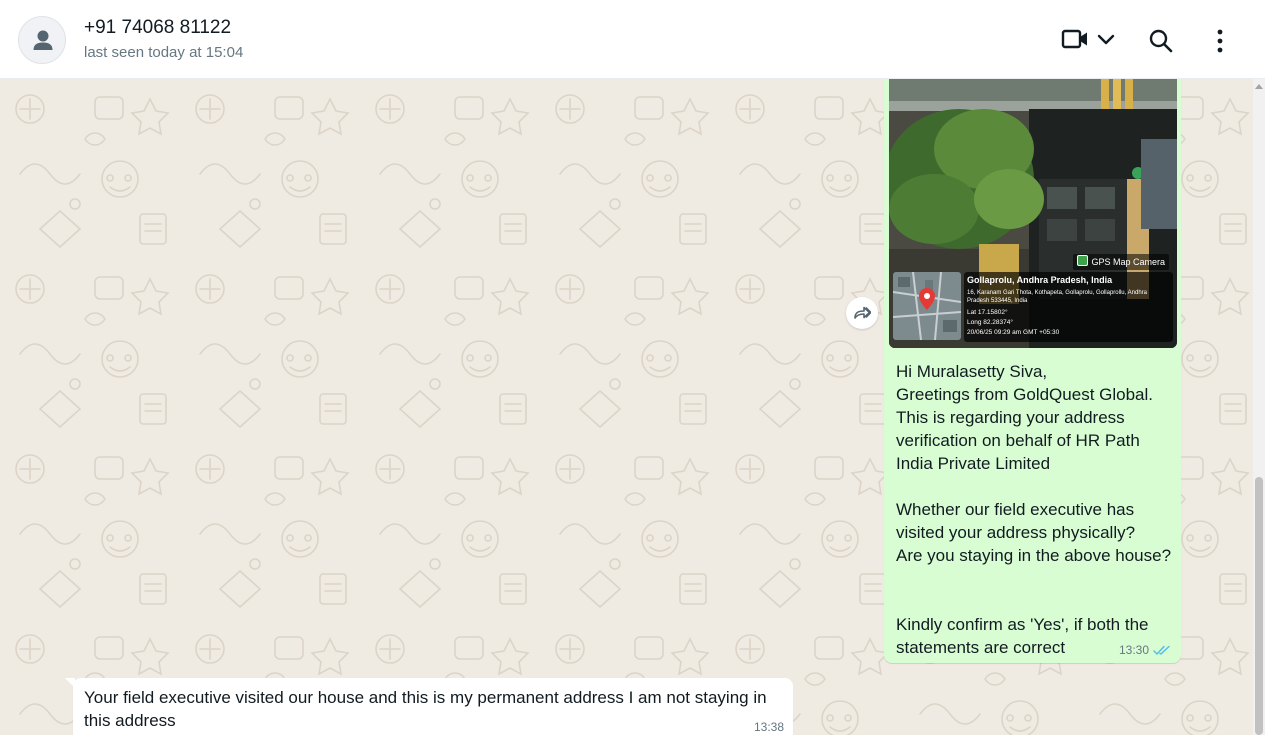 Image resolution: width=1265 pixels, height=735 pixels. What do you see at coordinates (987, 312) in the screenshot?
I see `gps-latitude: Lat 17.15802°` at bounding box center [987, 312].